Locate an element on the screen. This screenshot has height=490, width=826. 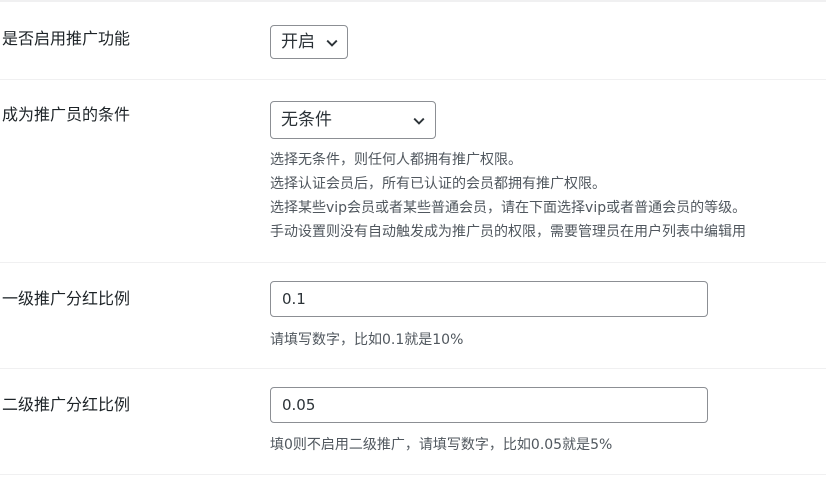
promoter-condition-label: 成为推广员的条件 is located at coordinates (66, 114).